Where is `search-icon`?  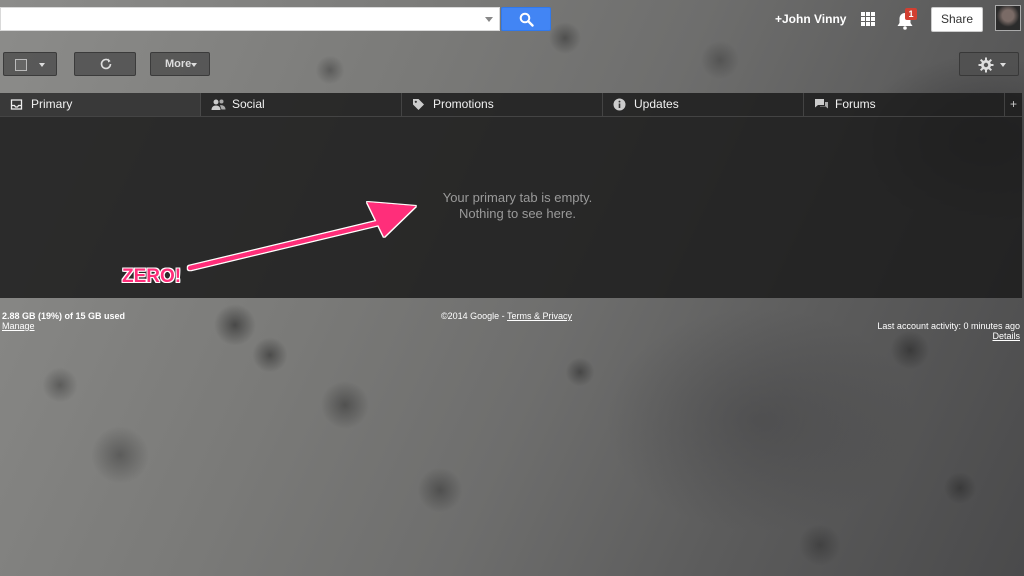
search-icon is located at coordinates (526, 19).